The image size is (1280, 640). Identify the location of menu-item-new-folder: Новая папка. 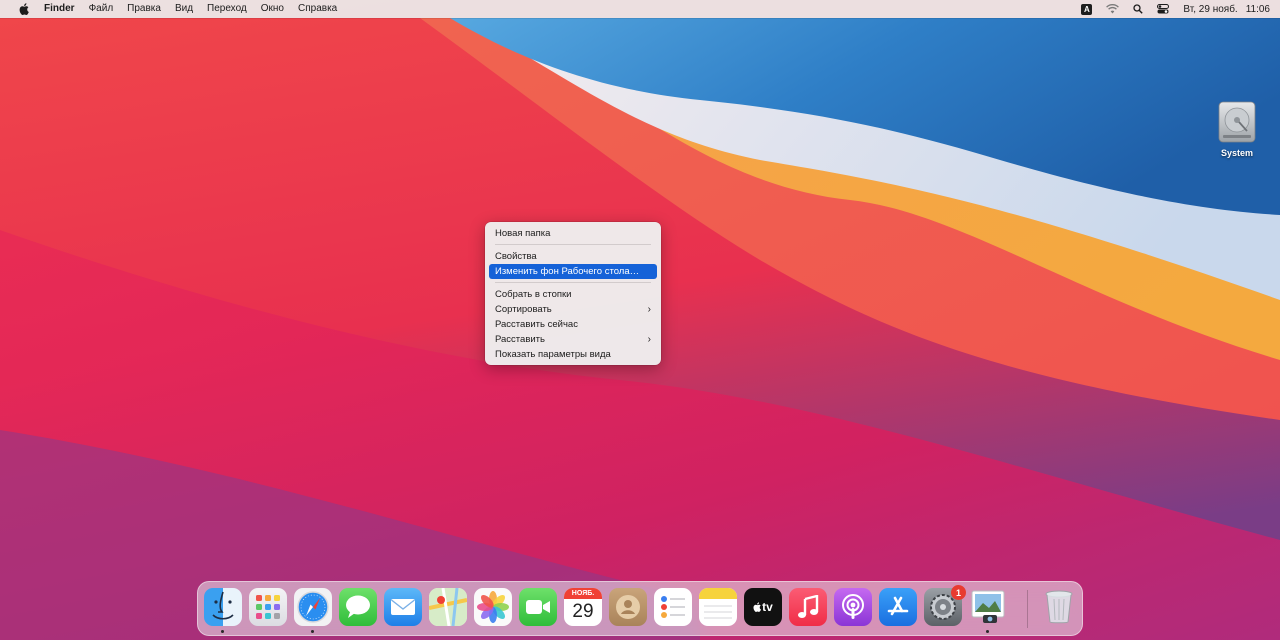
(573, 233).